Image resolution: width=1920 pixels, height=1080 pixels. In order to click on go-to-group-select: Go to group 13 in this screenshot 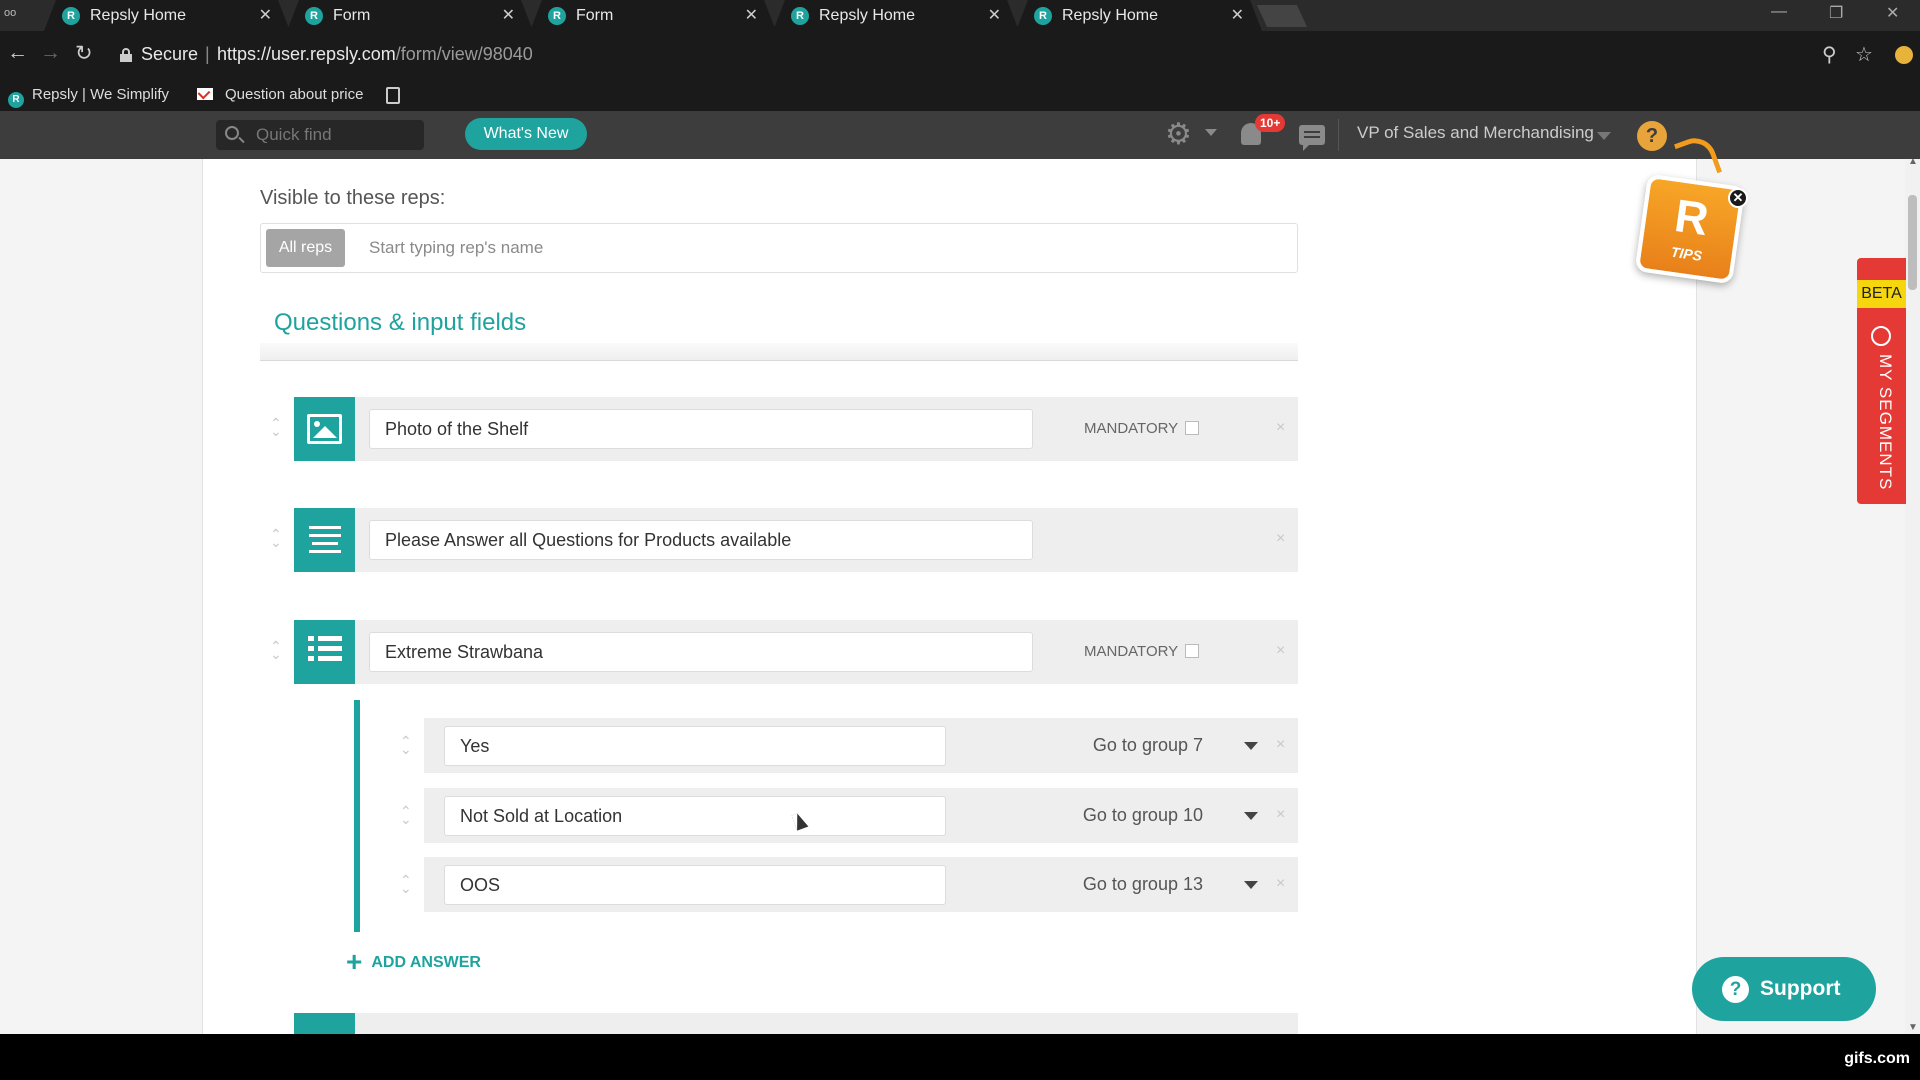, I will do `click(1143, 884)`.